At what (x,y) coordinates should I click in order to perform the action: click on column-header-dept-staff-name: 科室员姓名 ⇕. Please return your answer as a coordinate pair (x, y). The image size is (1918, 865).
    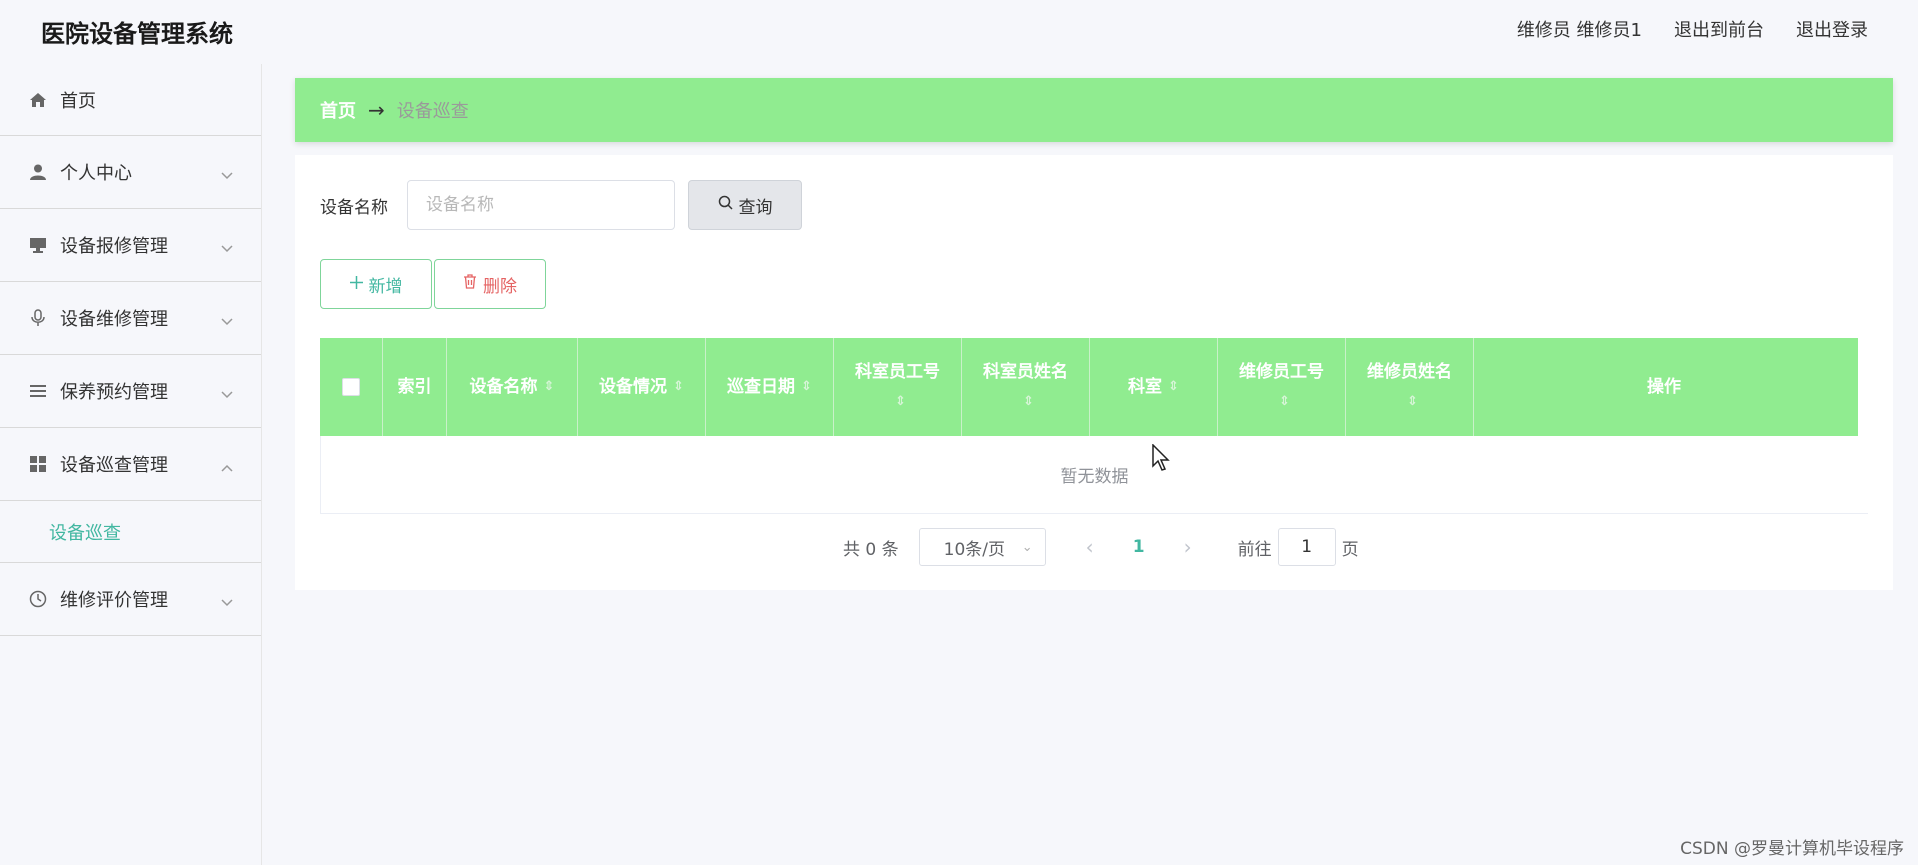
    Looking at the image, I should click on (1026, 387).